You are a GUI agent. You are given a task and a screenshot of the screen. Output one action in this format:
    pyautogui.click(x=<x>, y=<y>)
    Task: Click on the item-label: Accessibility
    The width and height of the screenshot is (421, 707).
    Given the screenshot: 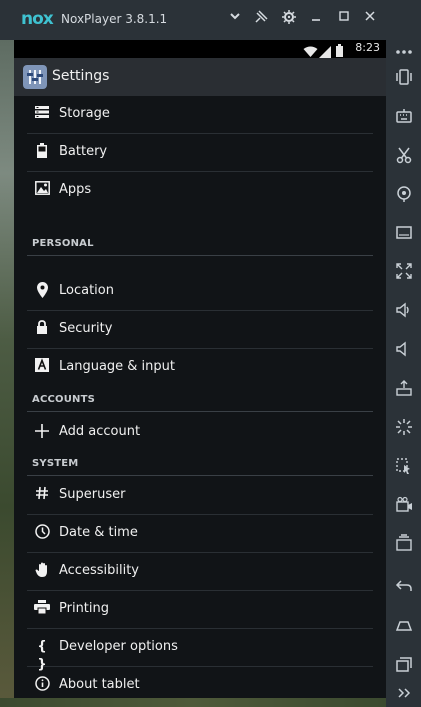 What is the action you would take?
    pyautogui.click(x=99, y=570)
    